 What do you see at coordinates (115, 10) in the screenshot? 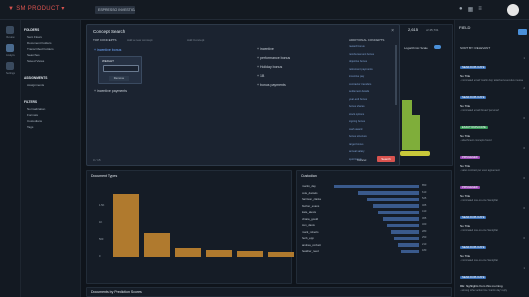
I see `workspace-selector: ESPRESSO INVESTIGATION` at bounding box center [115, 10].